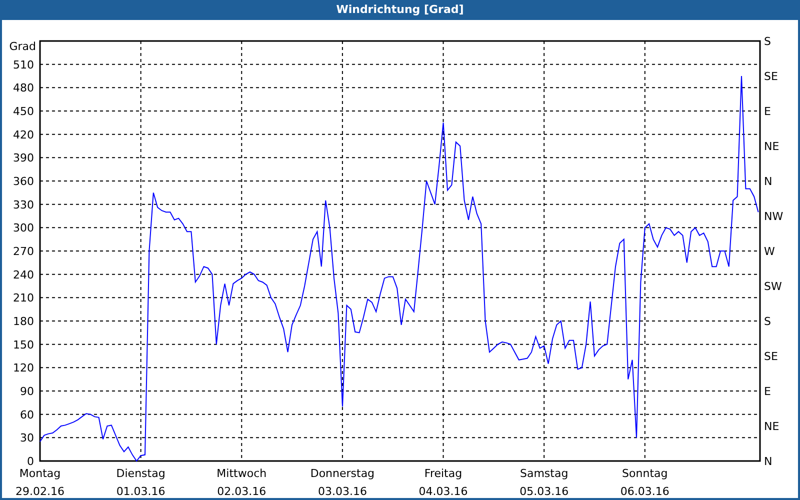  Describe the element at coordinates (342, 482) in the screenshot. I see `x-axis-label: Donnerstag 03.03.16` at that location.